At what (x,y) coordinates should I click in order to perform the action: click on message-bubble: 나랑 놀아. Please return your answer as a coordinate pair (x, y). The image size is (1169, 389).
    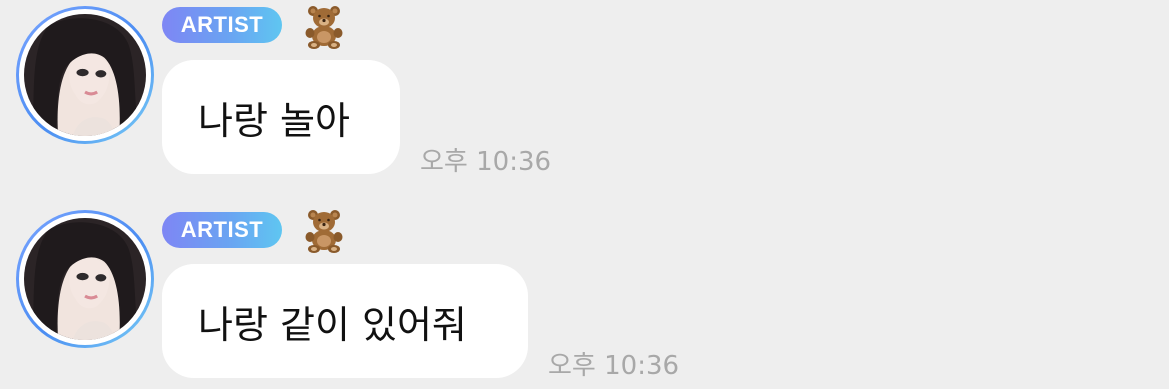
    Looking at the image, I should click on (281, 117).